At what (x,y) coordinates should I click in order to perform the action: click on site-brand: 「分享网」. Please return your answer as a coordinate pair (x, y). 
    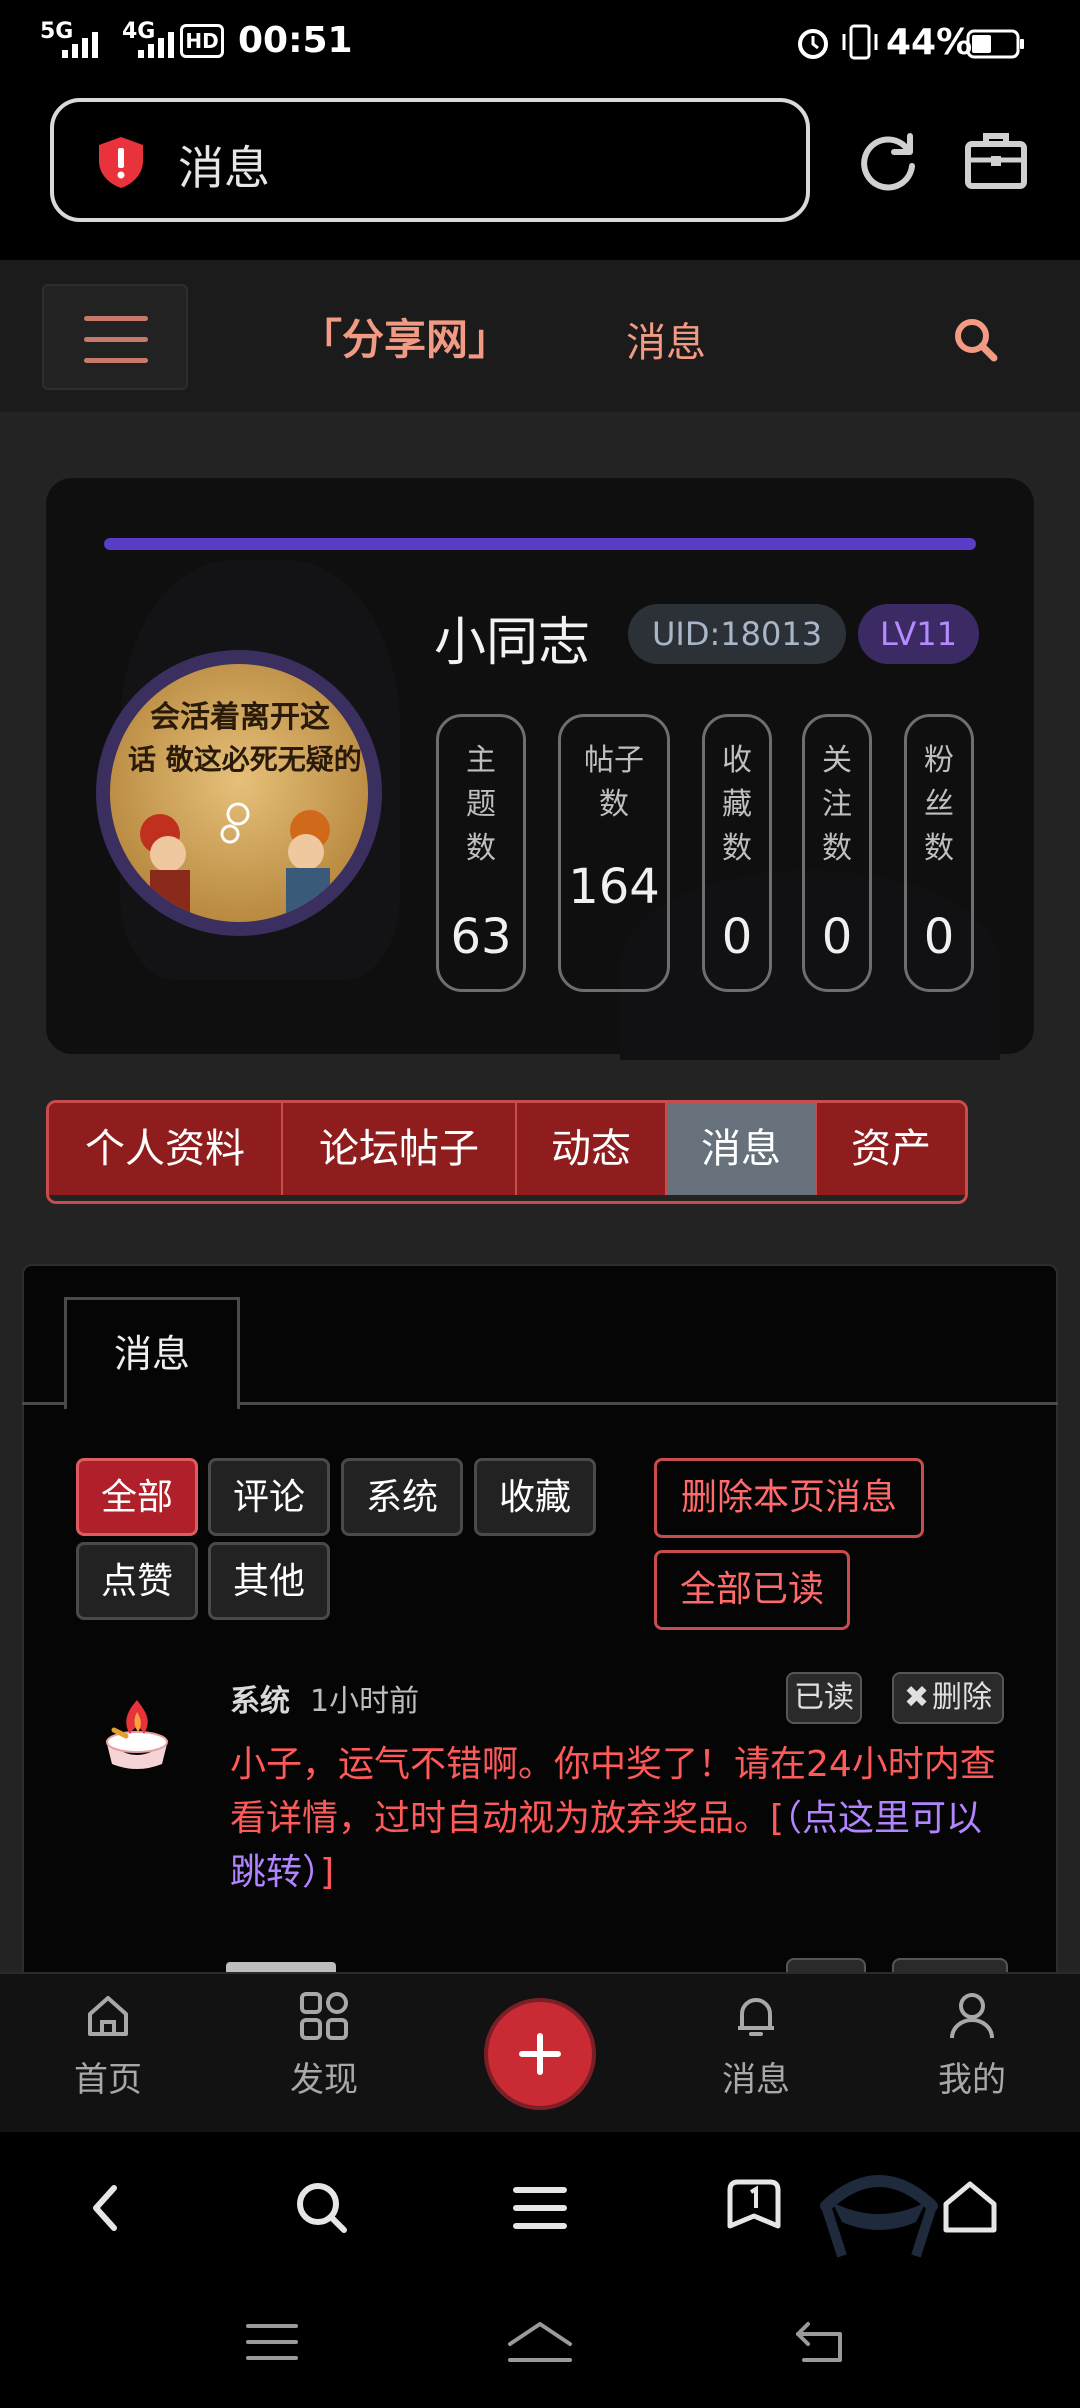
    Looking at the image, I should click on (405, 336).